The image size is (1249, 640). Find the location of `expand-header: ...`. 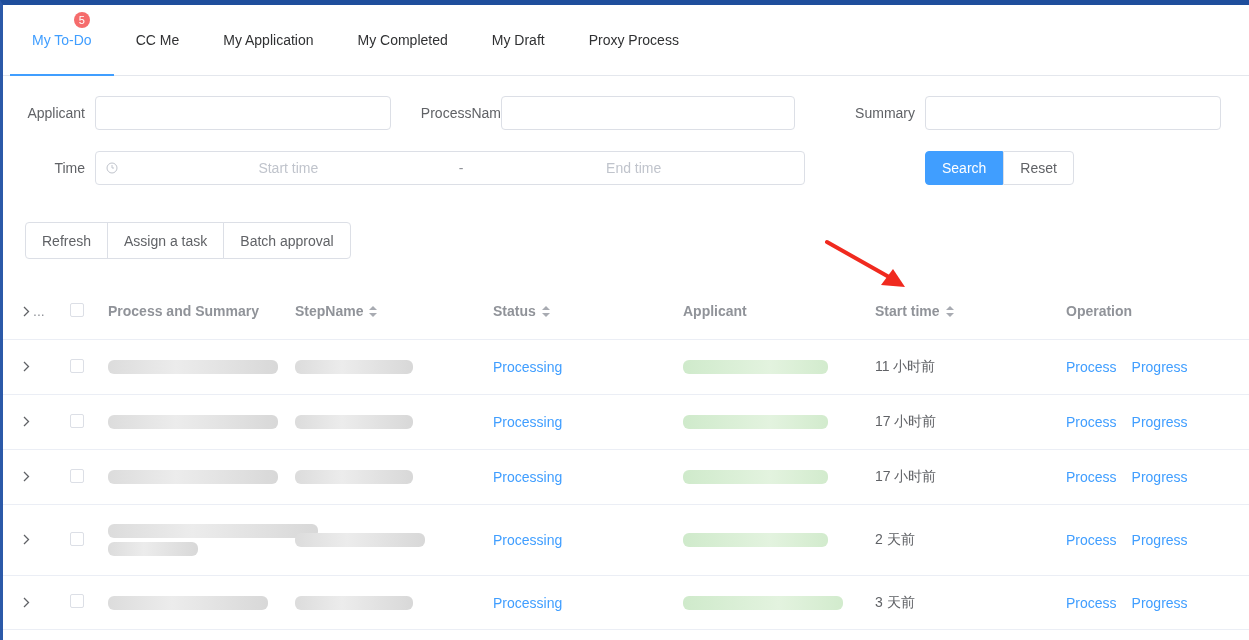

expand-header: ... is located at coordinates (39, 311).